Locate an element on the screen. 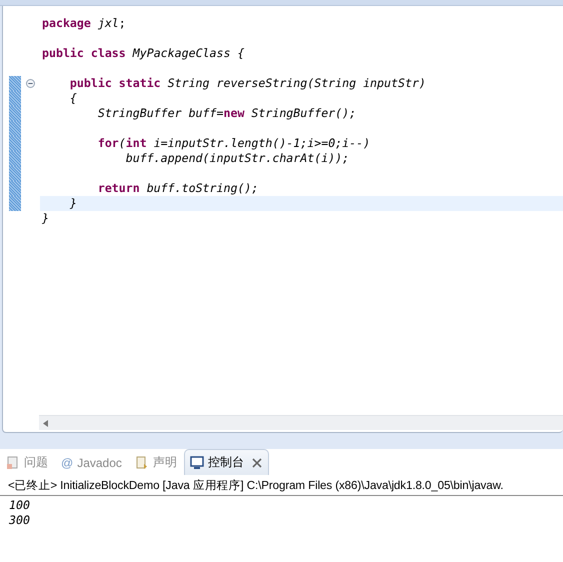  tab-label: 声明 is located at coordinates (164, 462).